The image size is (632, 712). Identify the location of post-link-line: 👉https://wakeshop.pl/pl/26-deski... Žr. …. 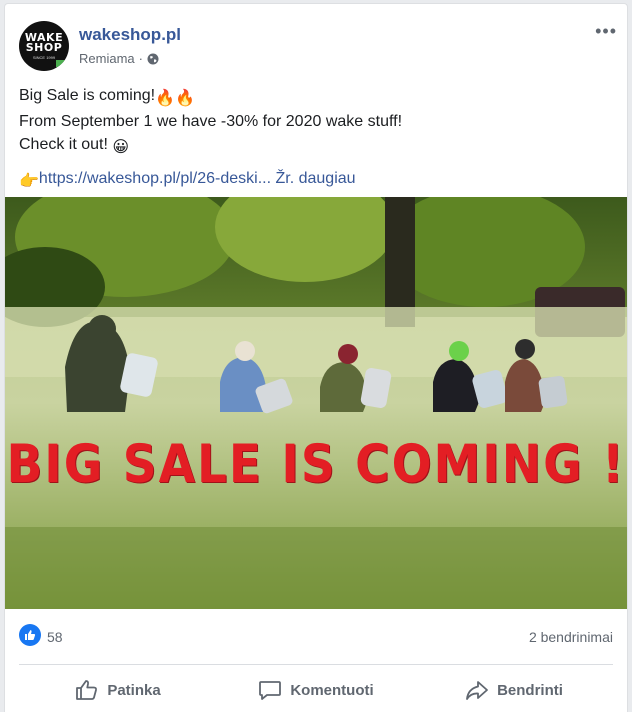
(316, 180).